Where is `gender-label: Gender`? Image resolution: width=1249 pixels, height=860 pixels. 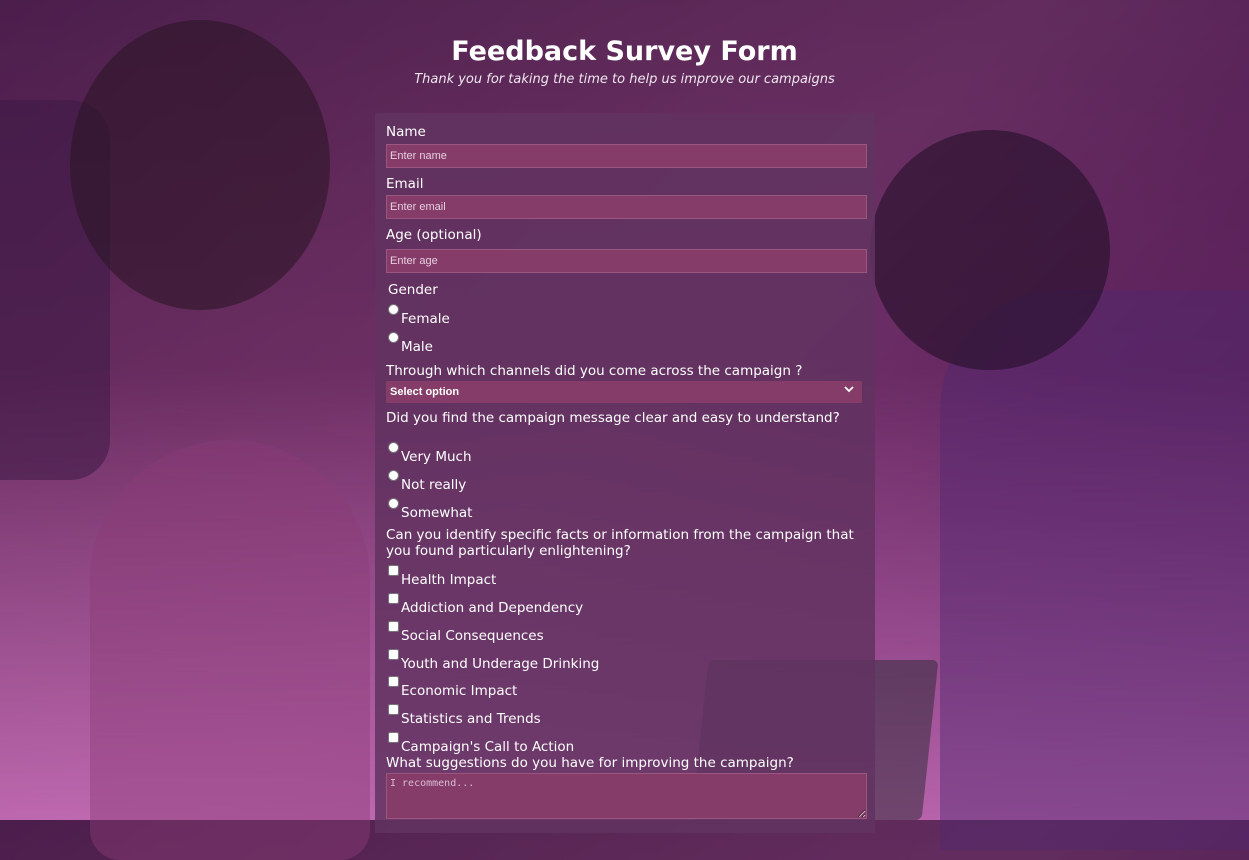
gender-label: Gender is located at coordinates (413, 290).